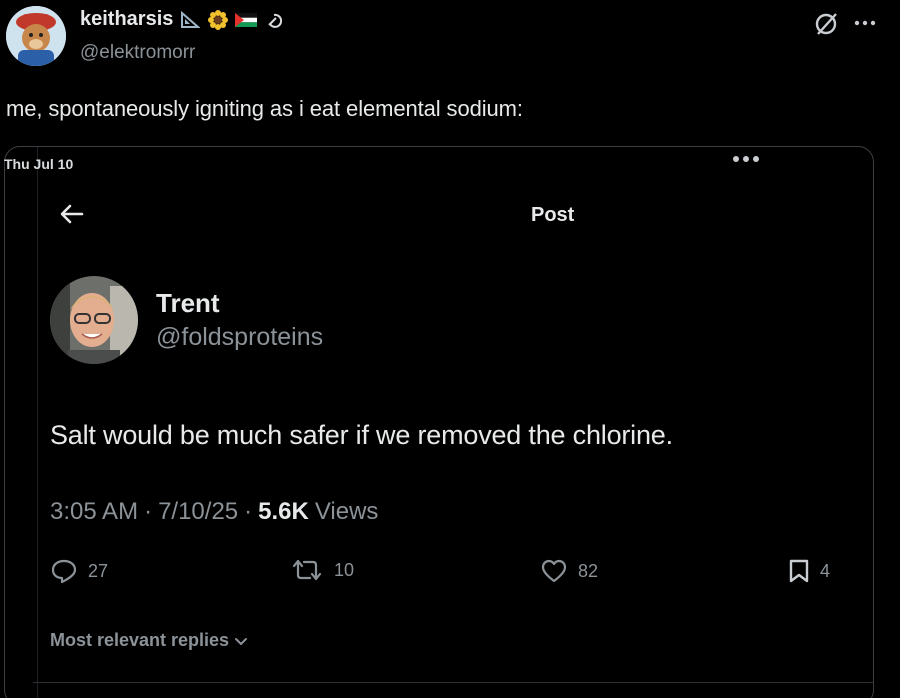  What do you see at coordinates (198, 512) in the screenshot?
I see `post-date: 7/10/25` at bounding box center [198, 512].